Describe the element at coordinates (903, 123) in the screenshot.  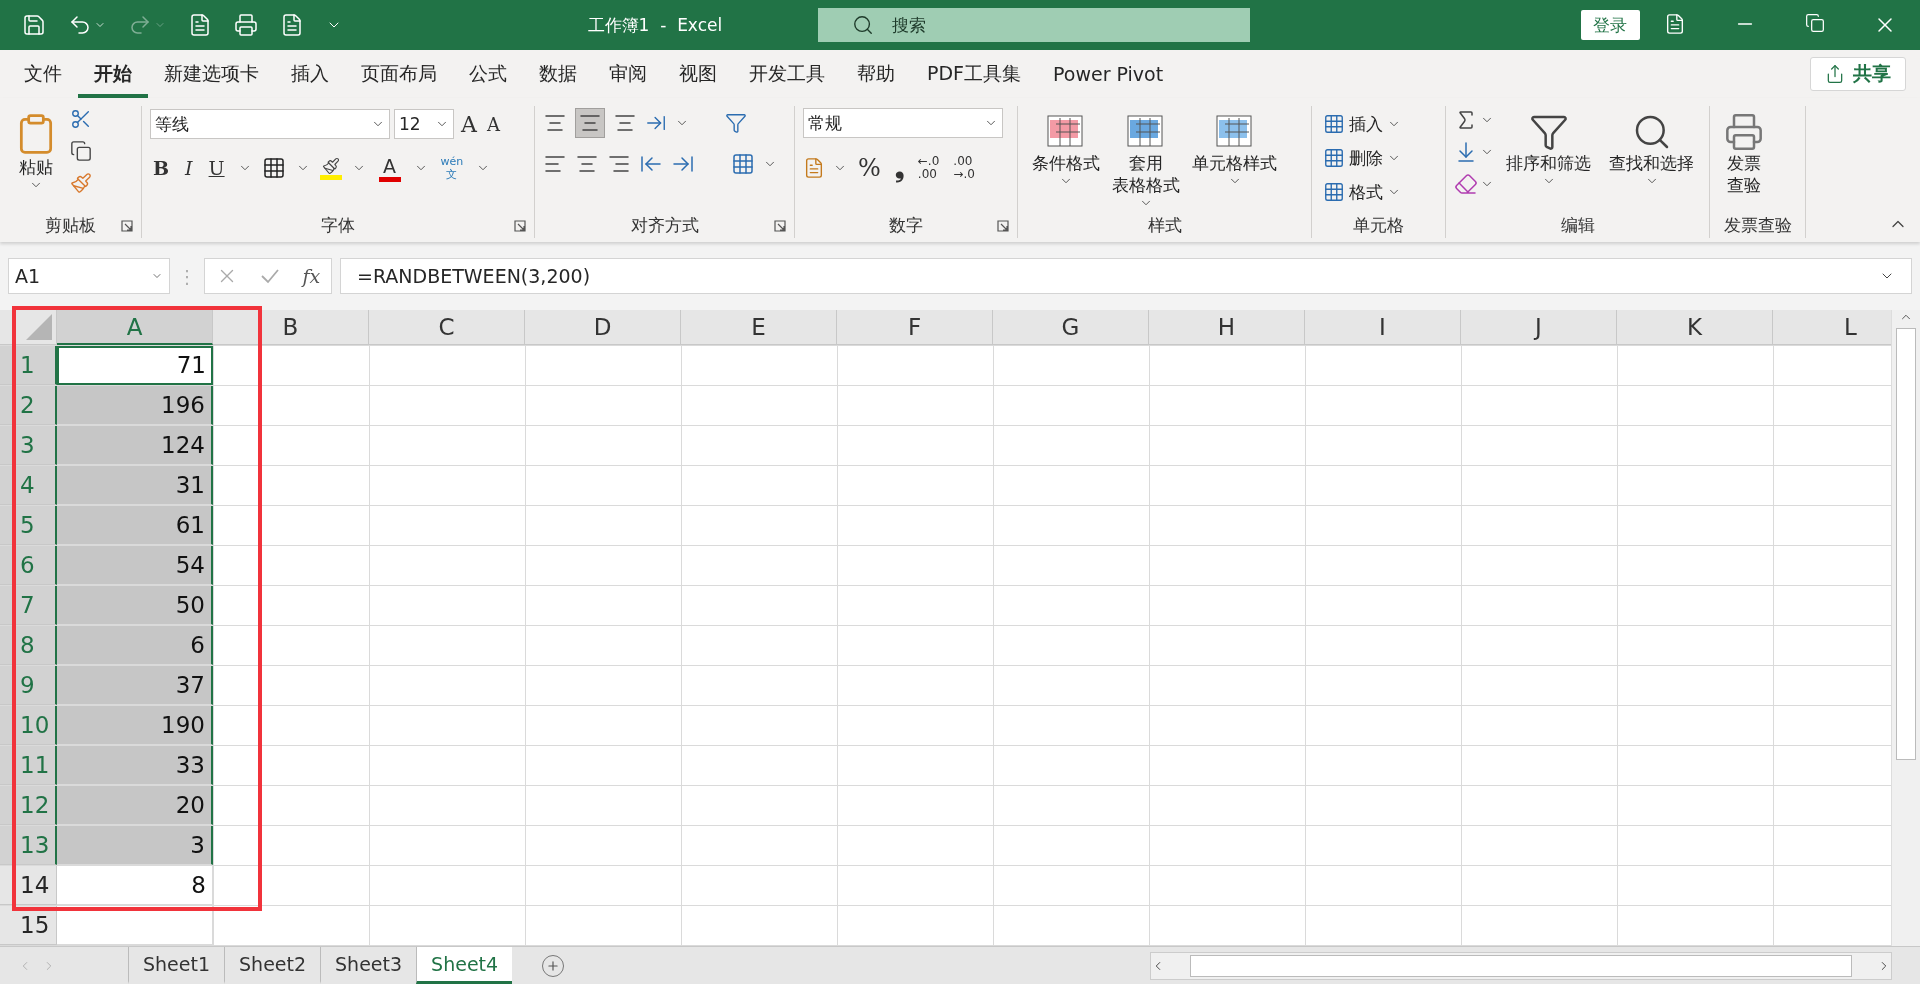
I see `number-format-field: 常规` at that location.